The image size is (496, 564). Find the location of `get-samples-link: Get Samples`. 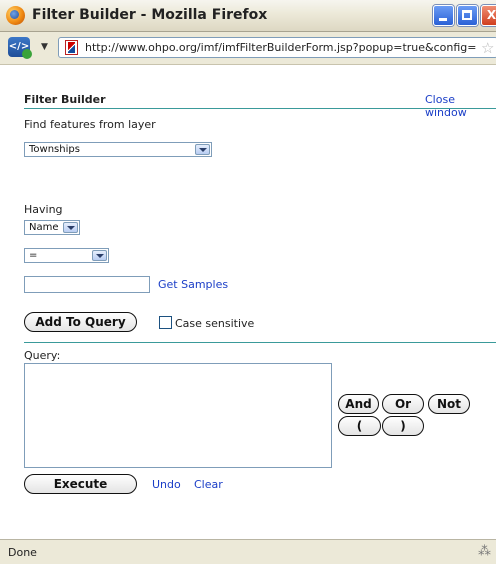

get-samples-link: Get Samples is located at coordinates (193, 284).